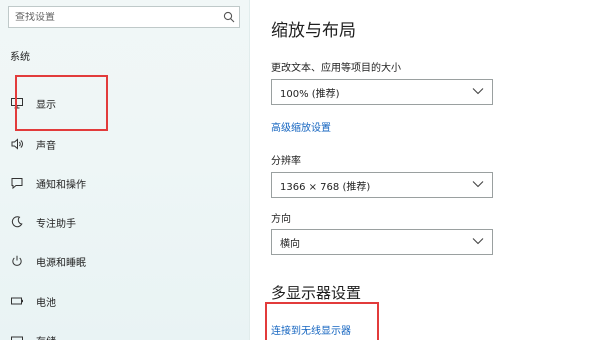 This screenshot has height=340, width=600. Describe the element at coordinates (125, 261) in the screenshot. I see `sidebar-item-power-sleep: 电源和睡眠` at that location.